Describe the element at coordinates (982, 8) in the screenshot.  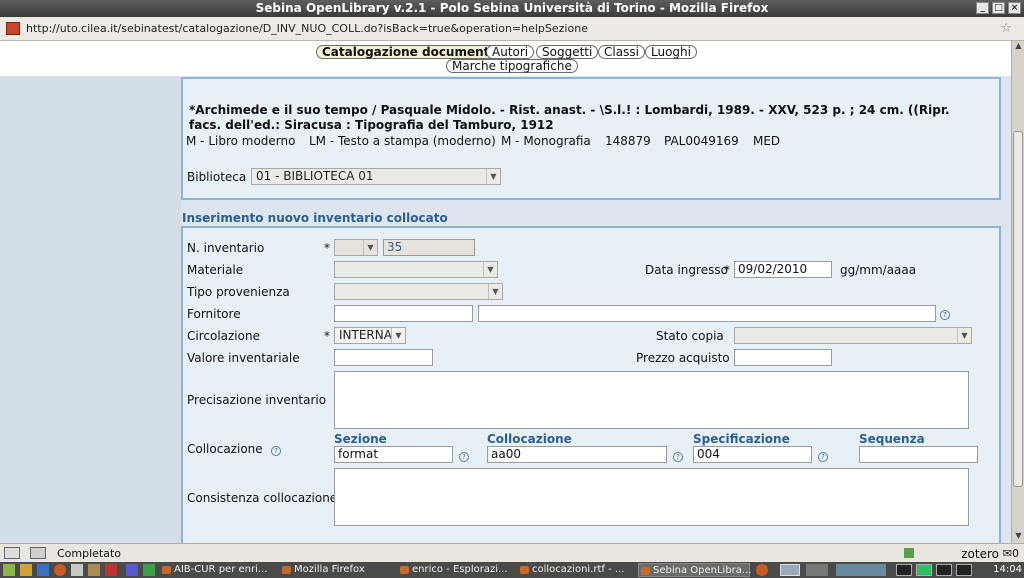
I see `minimize-icon: _` at that location.